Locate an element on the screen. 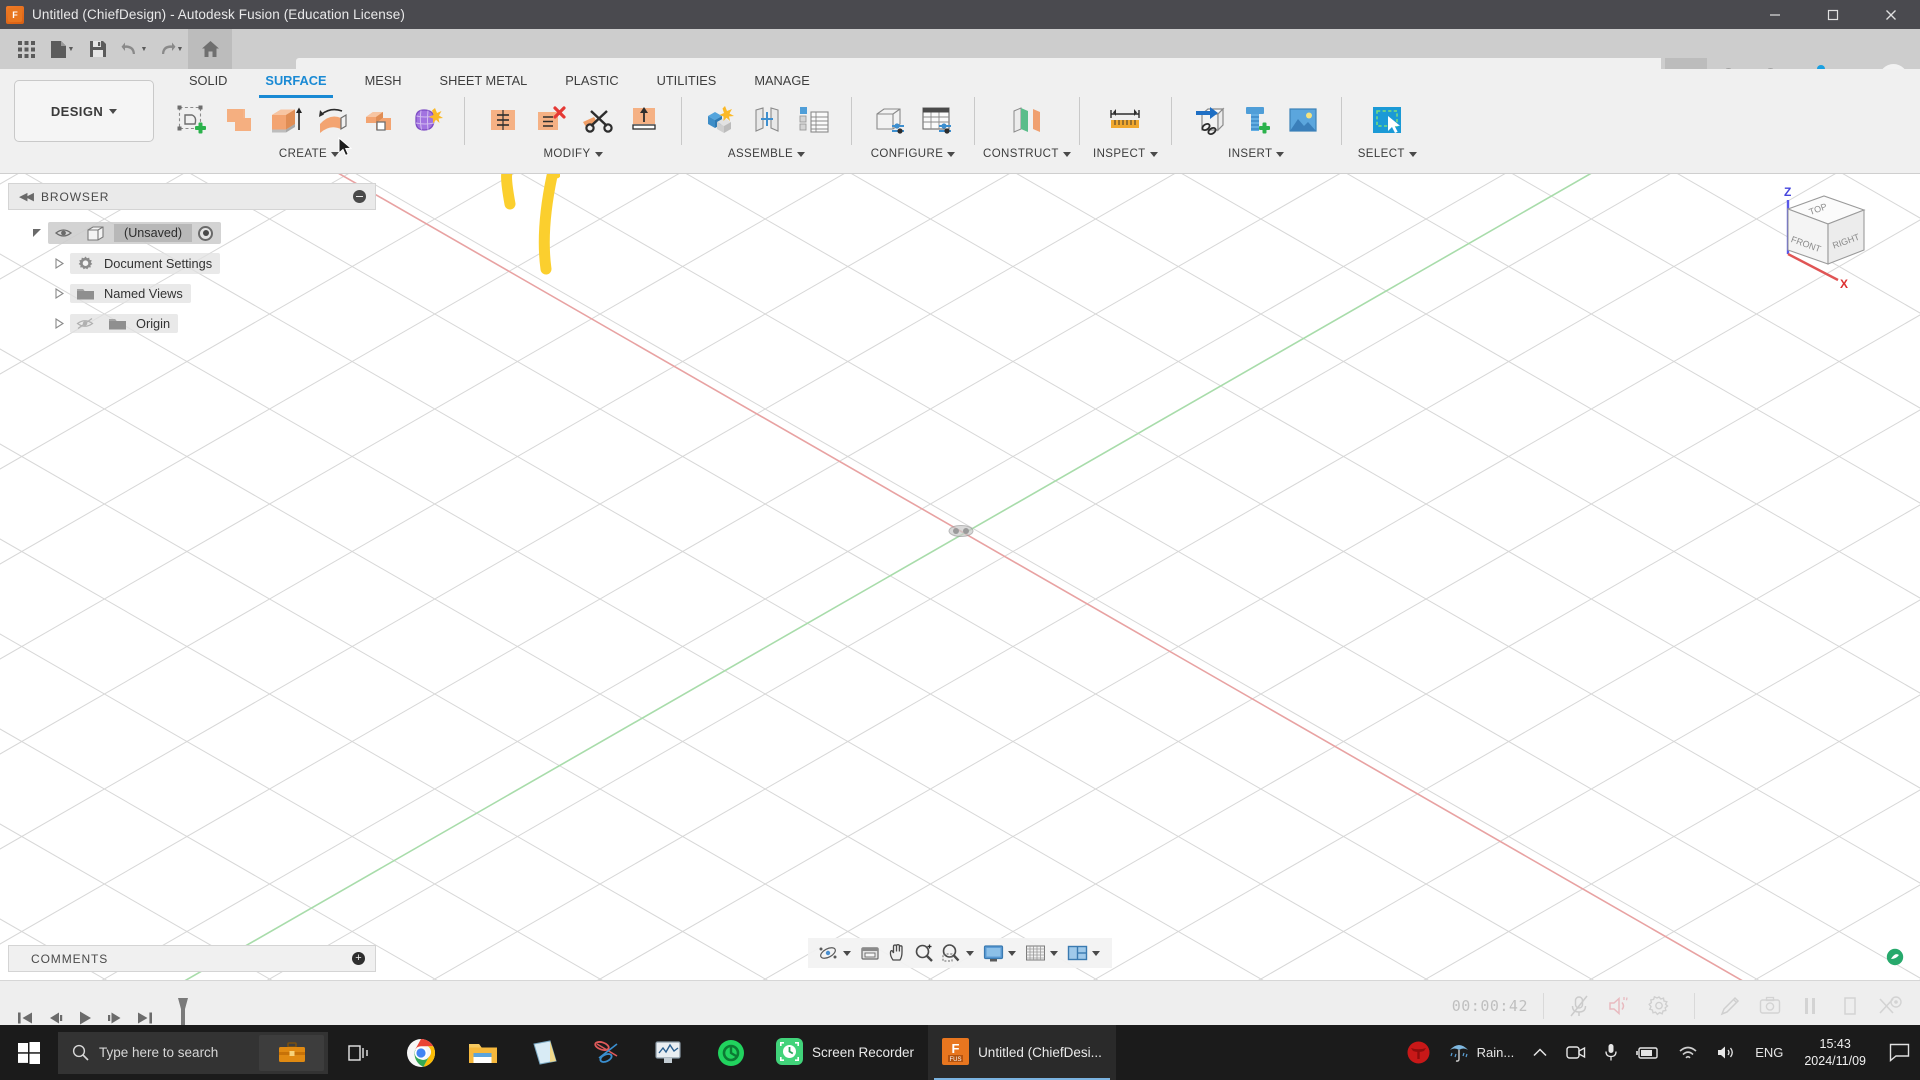 This screenshot has height=1080, width=1920. tab-solid: SOLID is located at coordinates (208, 82).